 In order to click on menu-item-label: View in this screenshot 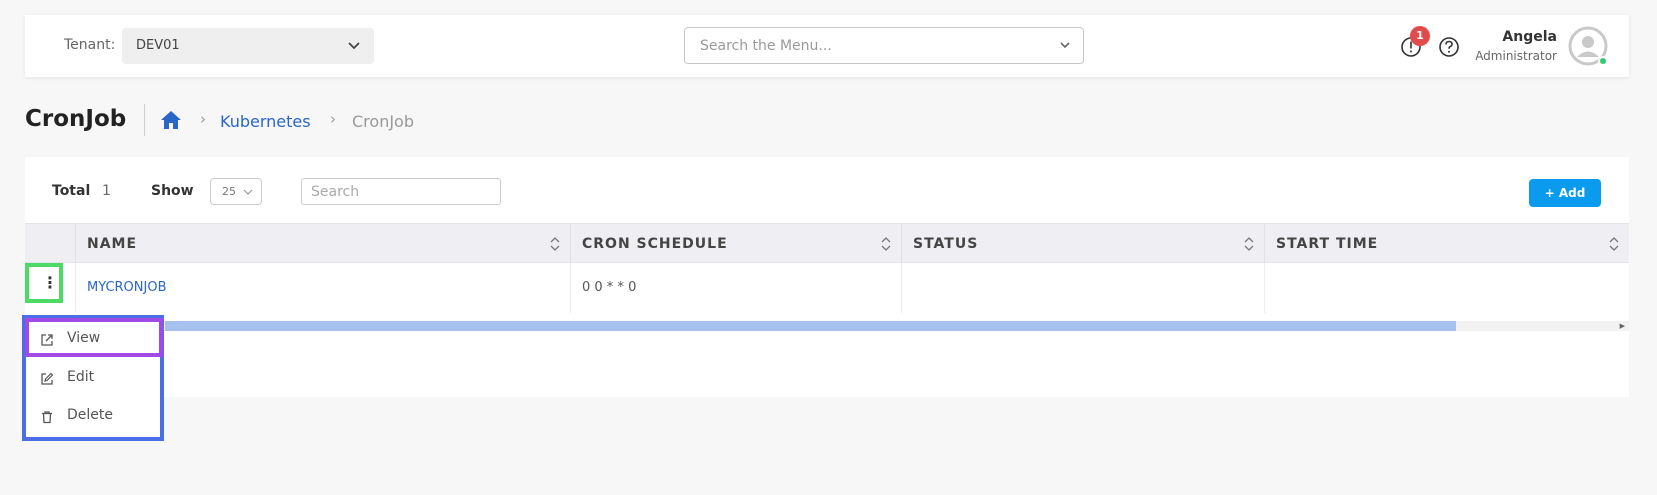, I will do `click(84, 338)`.